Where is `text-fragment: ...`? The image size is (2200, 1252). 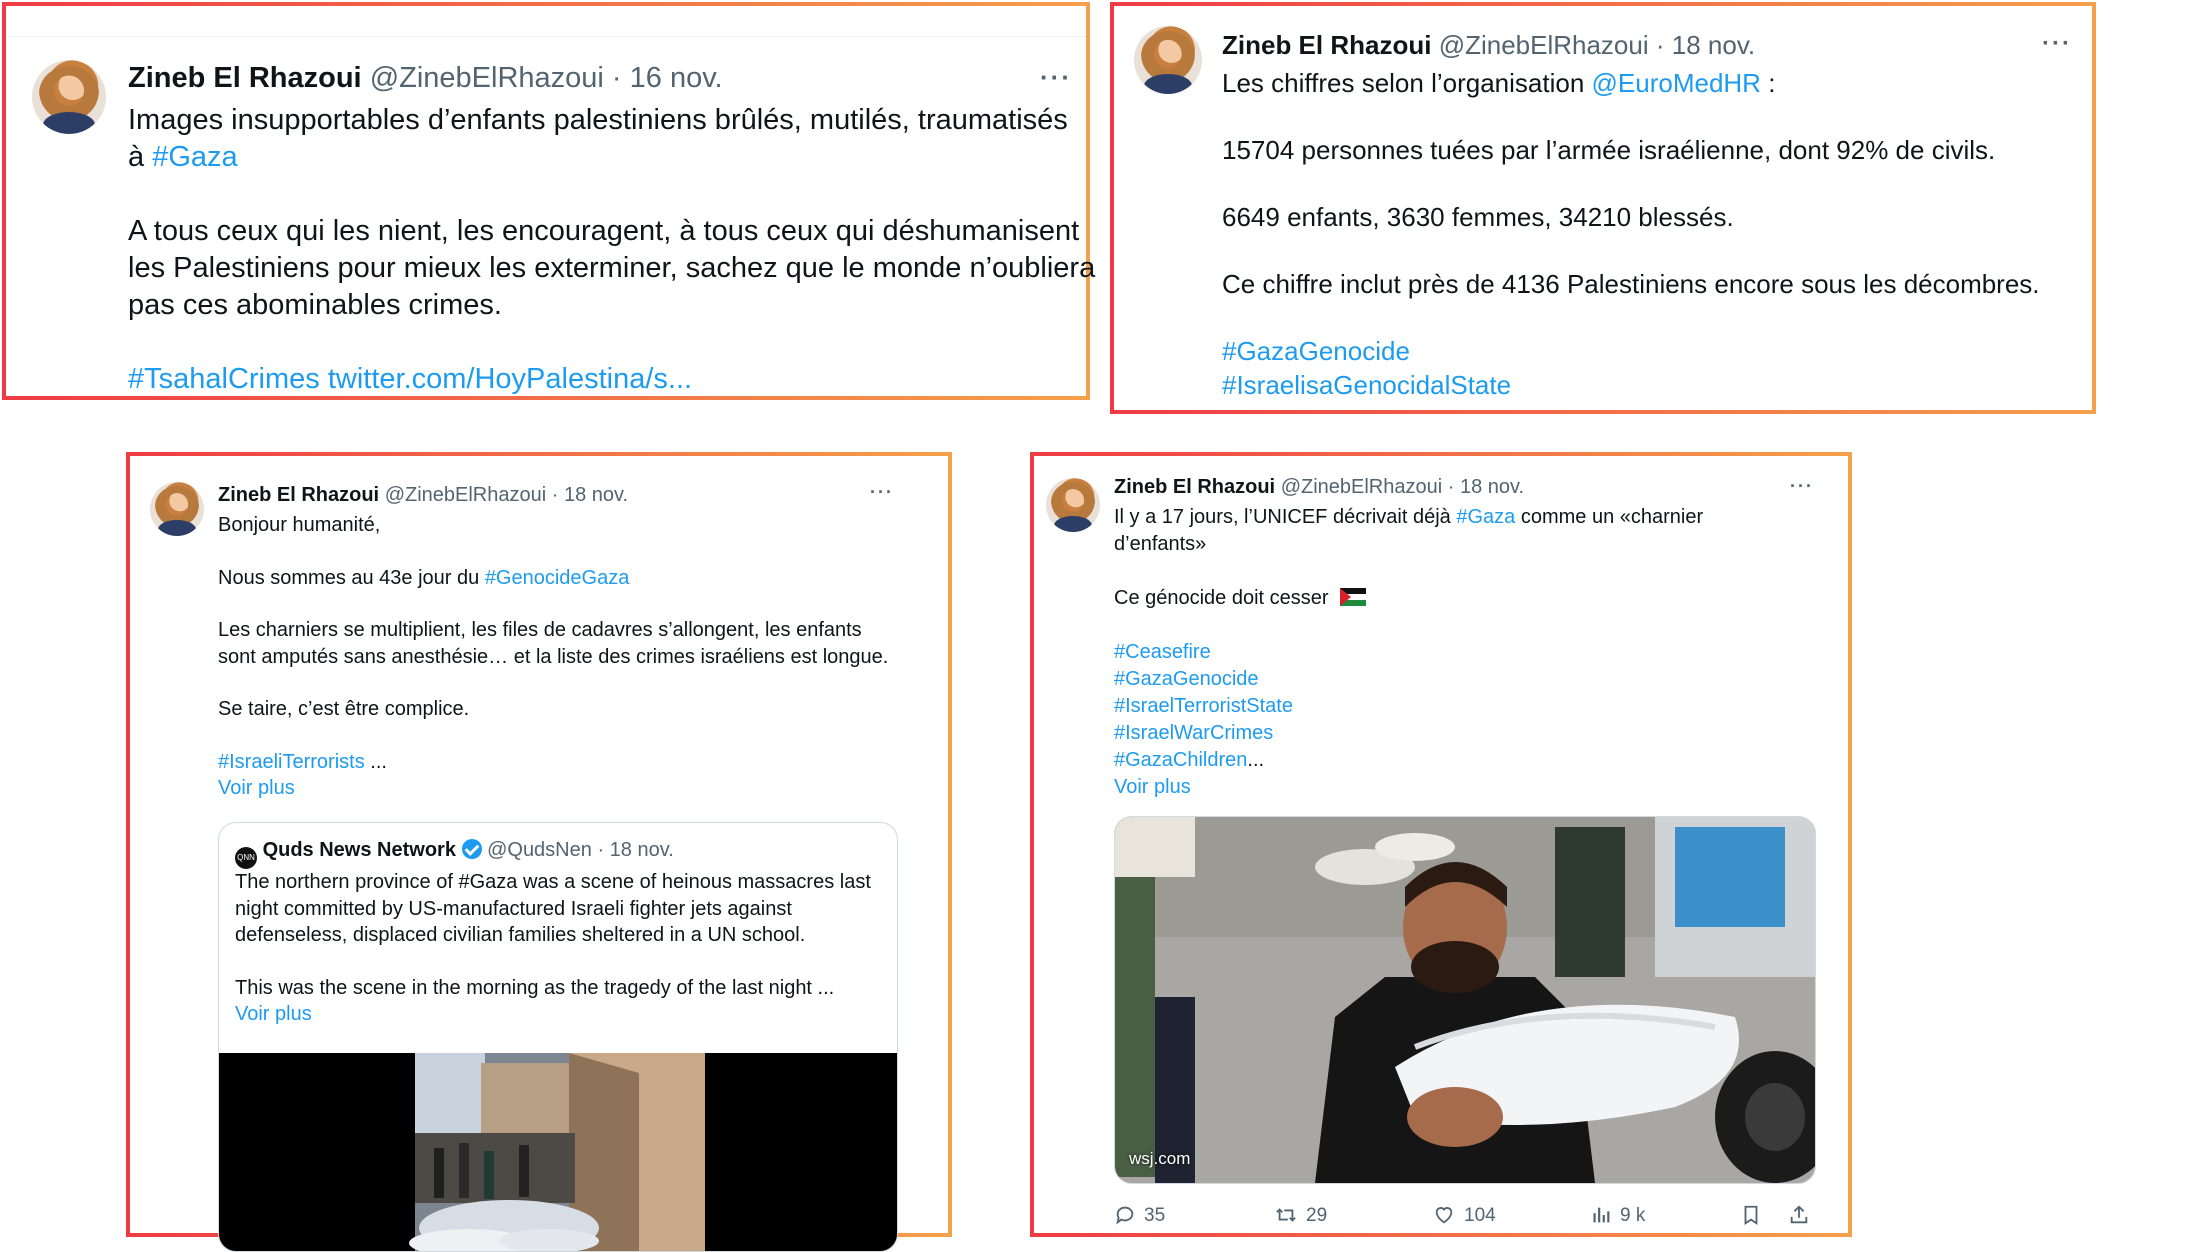 text-fragment: ... is located at coordinates (1256, 760).